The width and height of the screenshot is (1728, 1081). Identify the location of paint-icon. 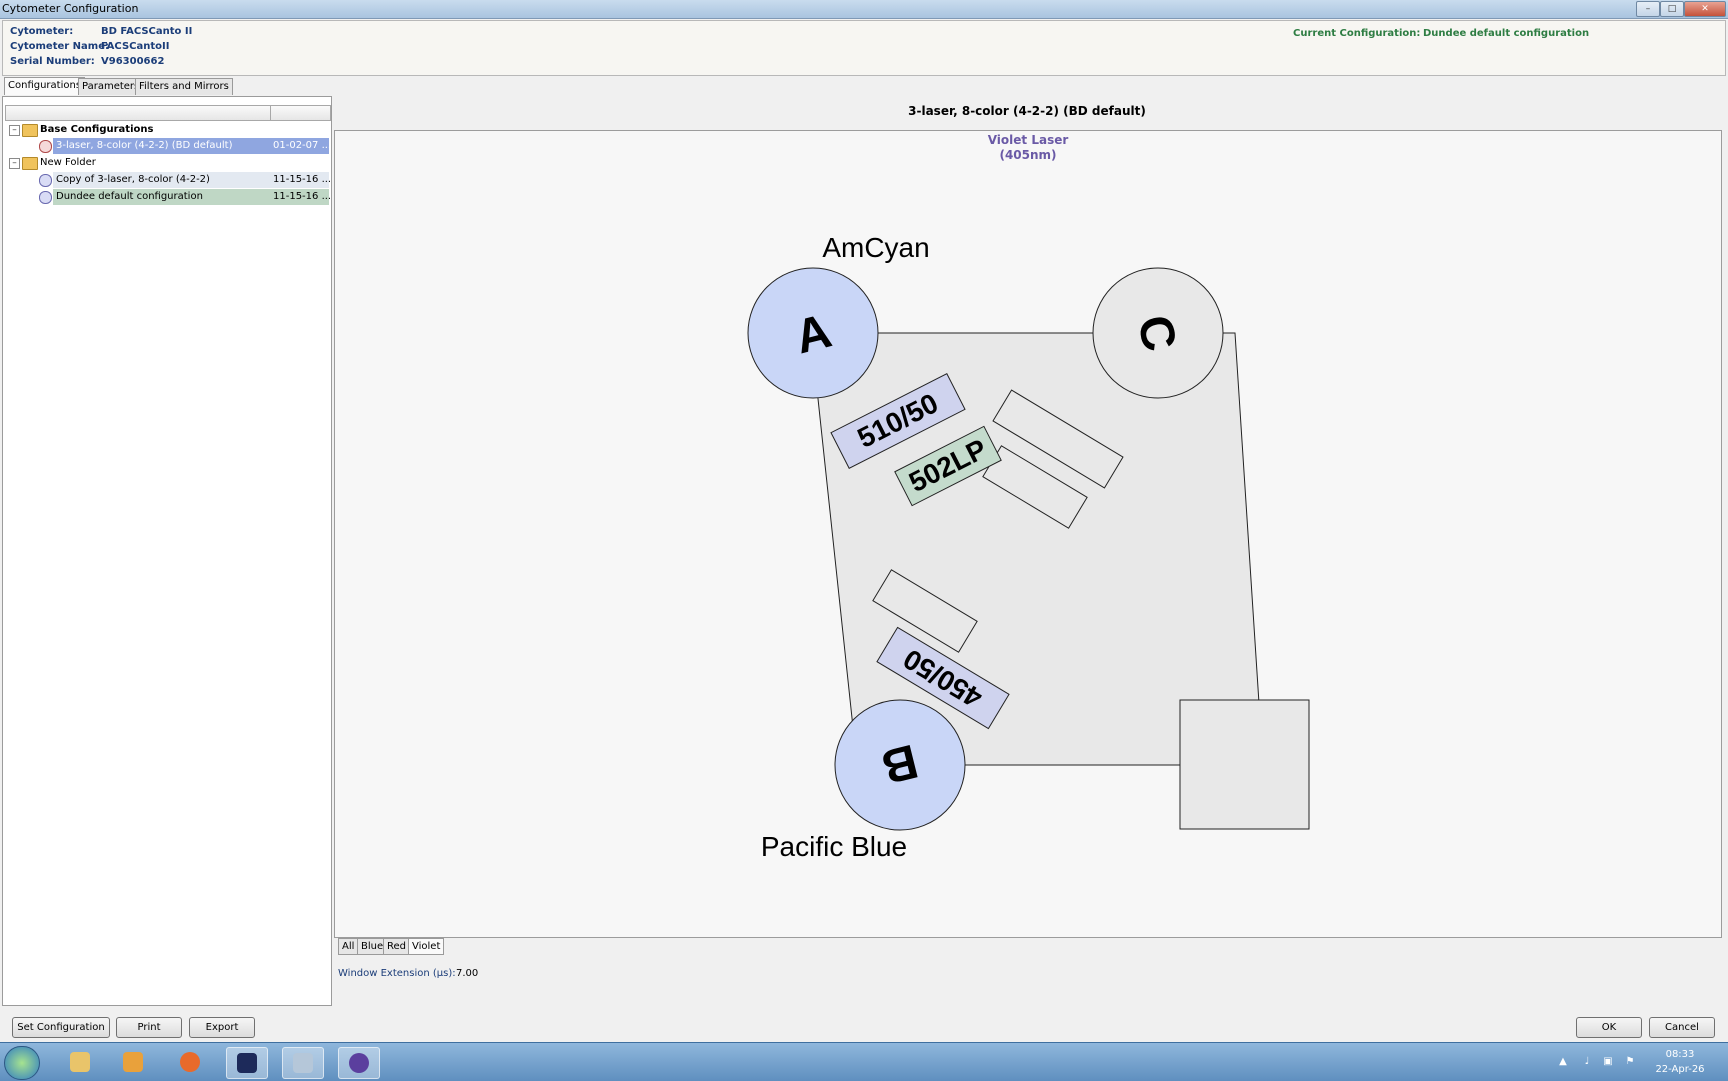
(303, 1063).